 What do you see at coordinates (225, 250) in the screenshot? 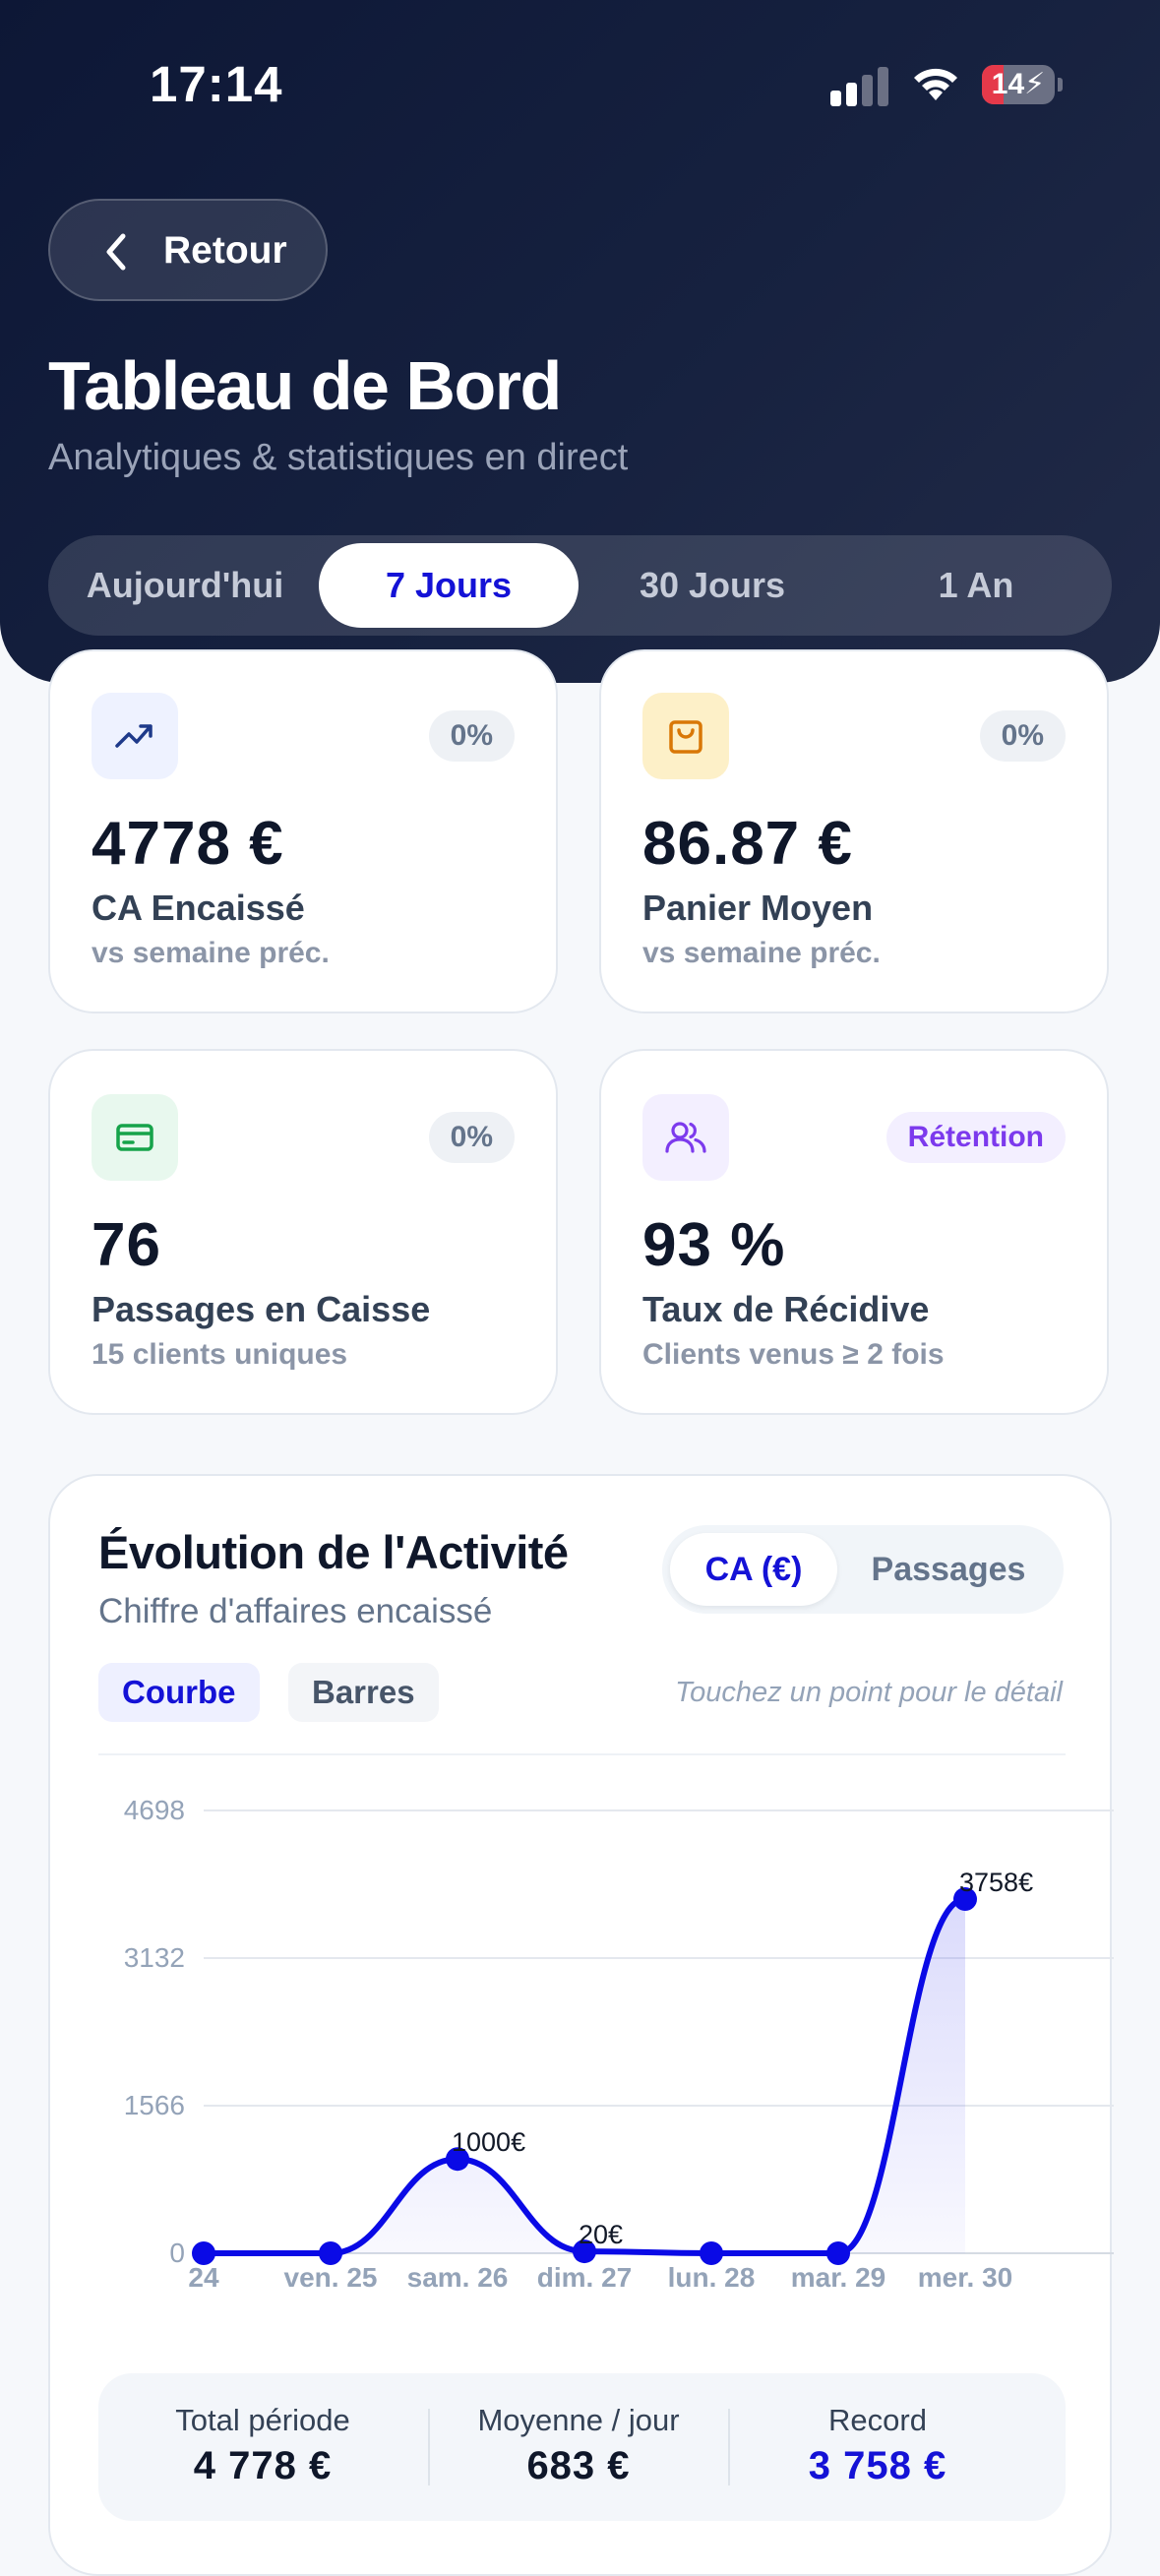
I see `back-label: Retour` at bounding box center [225, 250].